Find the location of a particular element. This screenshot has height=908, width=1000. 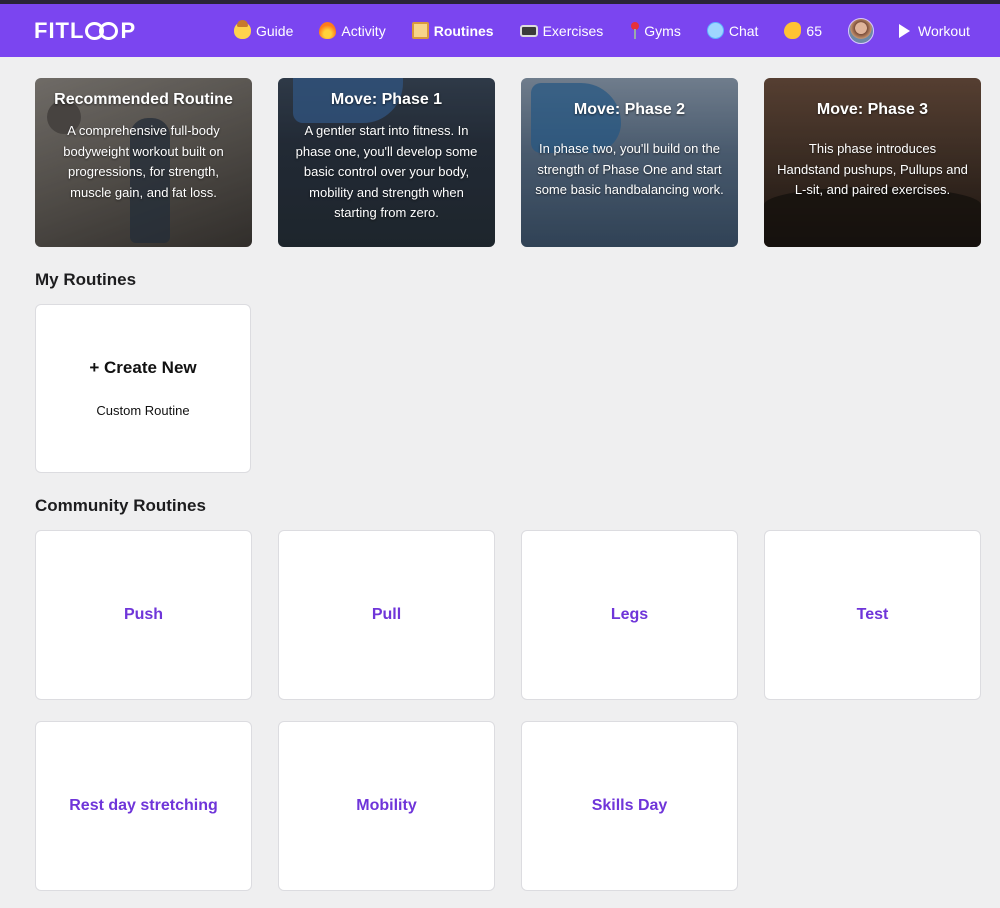

routine-name: Skills Day is located at coordinates (629, 805).